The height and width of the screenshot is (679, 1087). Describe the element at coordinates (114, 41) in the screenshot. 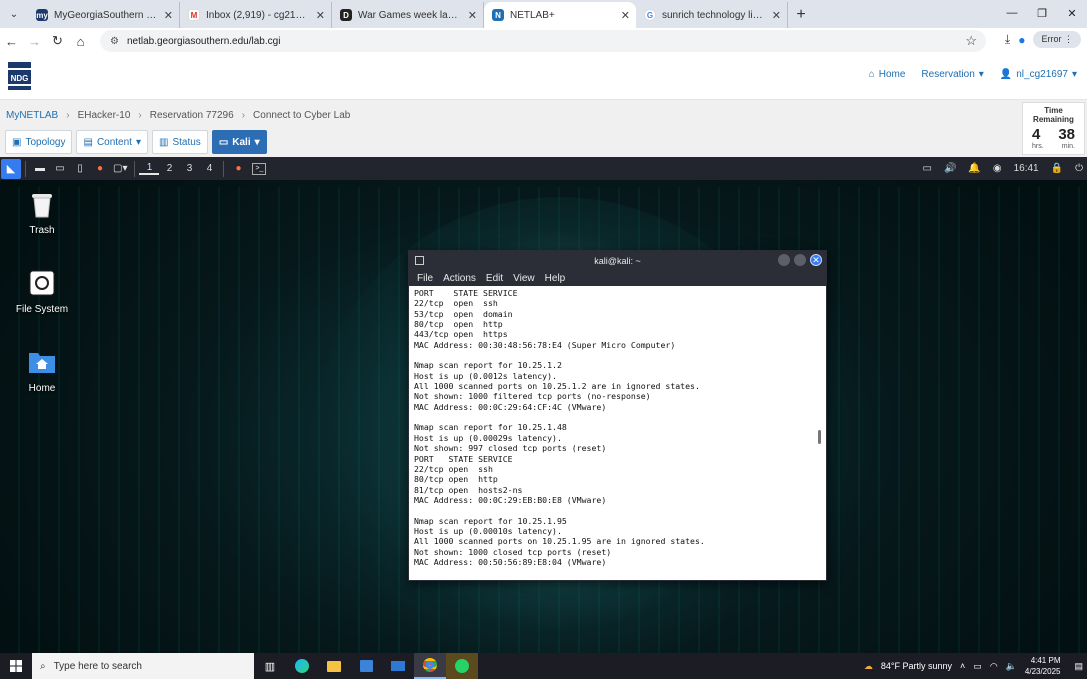

I see `site-settings-icon: ⚙` at that location.